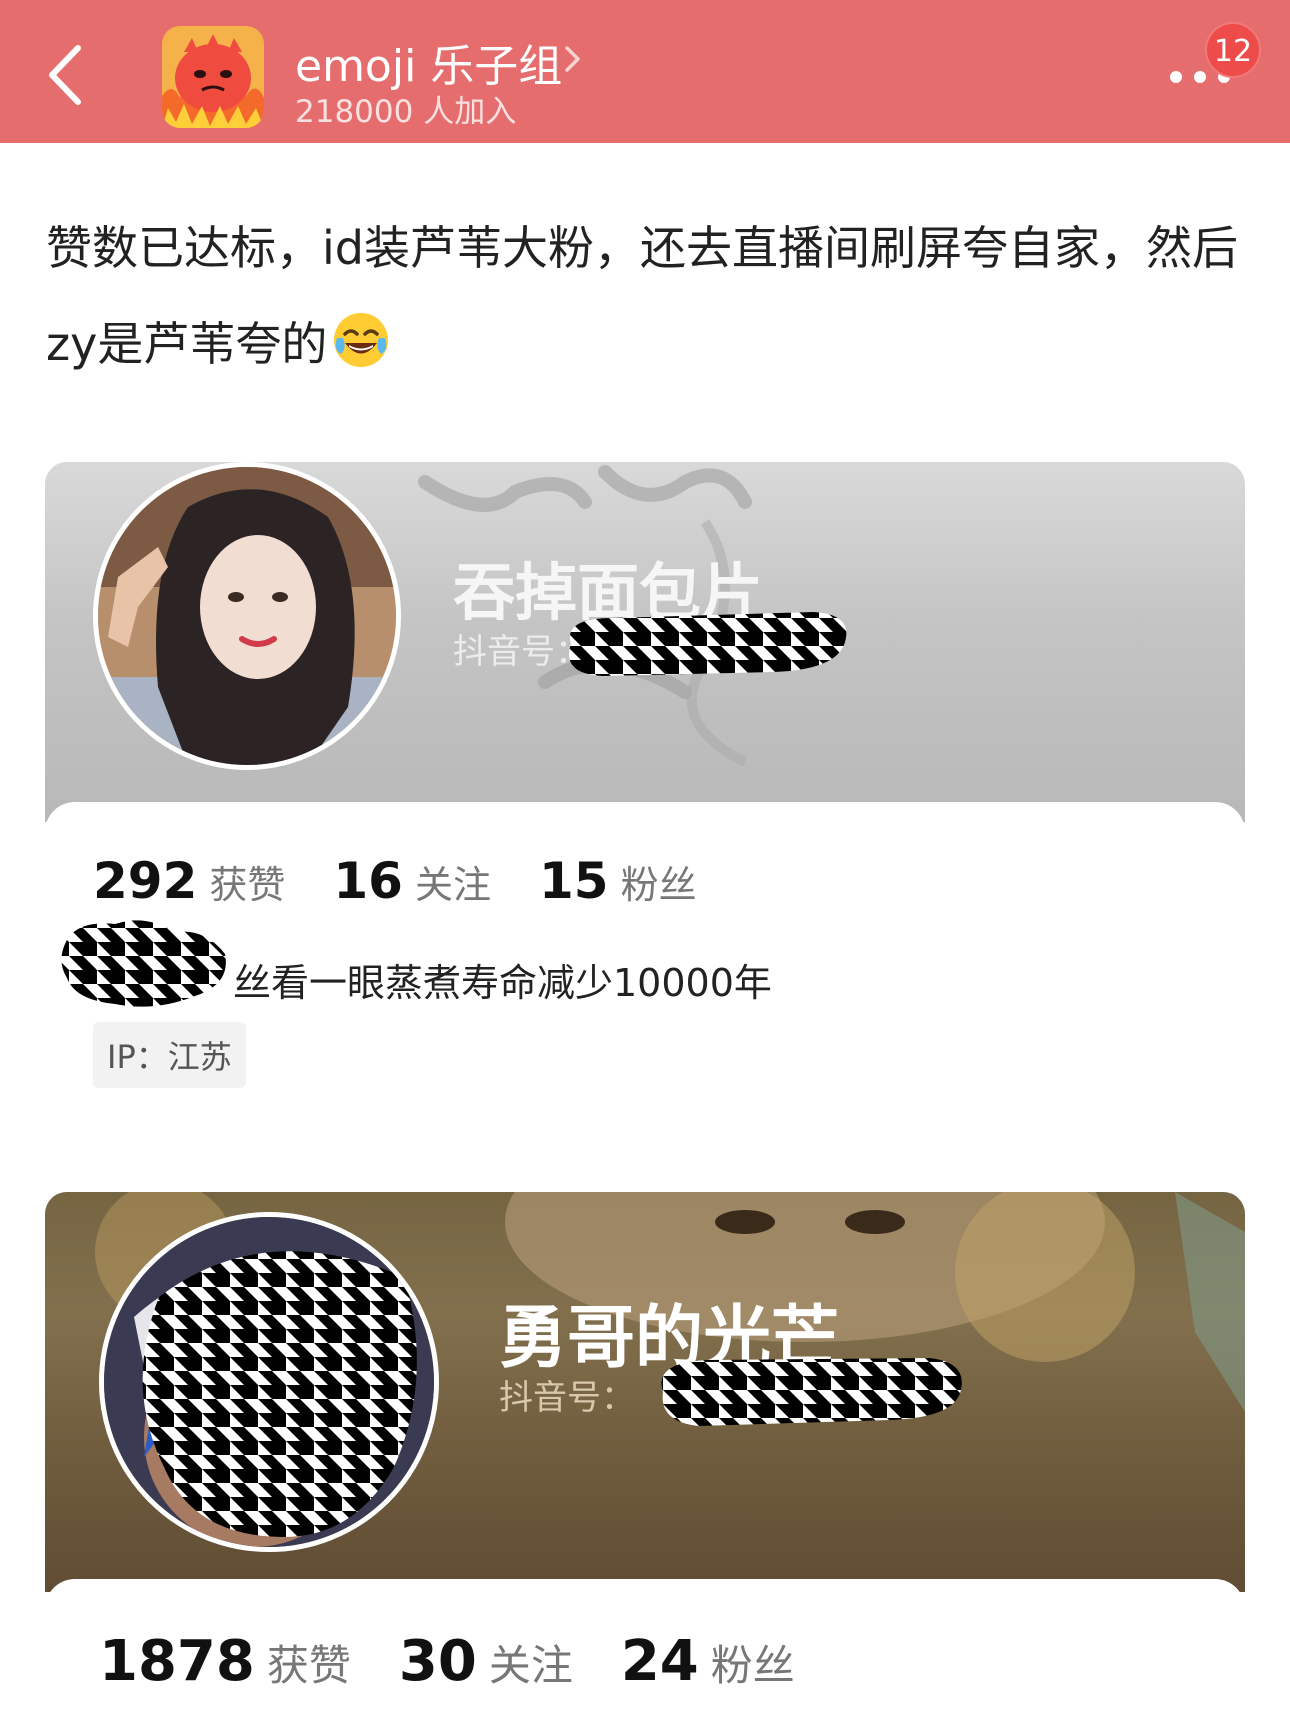 The height and width of the screenshot is (1720, 1290). Describe the element at coordinates (642, 296) in the screenshot. I see `post-text: 赞数已达标，id装芦苇大粉，还去直播间刷屏夸自家，然后zy是芦苇夸的` at that location.